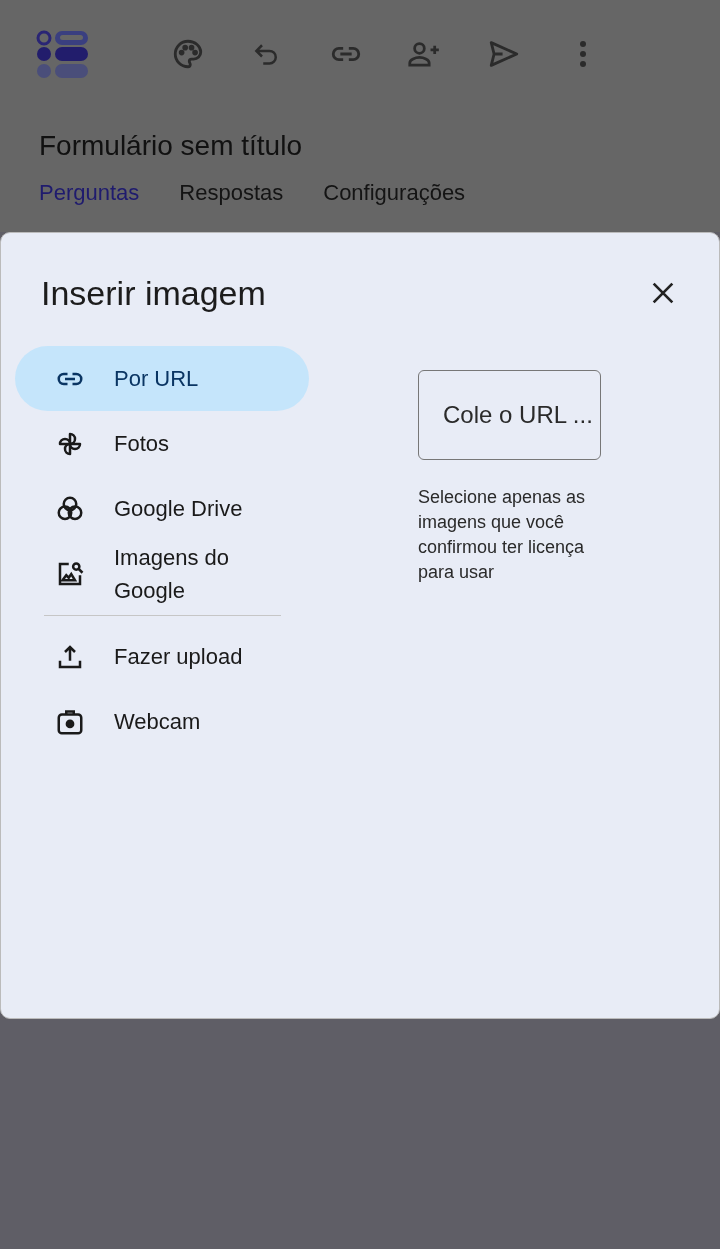 The image size is (720, 1249). I want to click on source-option: Google Drive, so click(162, 508).